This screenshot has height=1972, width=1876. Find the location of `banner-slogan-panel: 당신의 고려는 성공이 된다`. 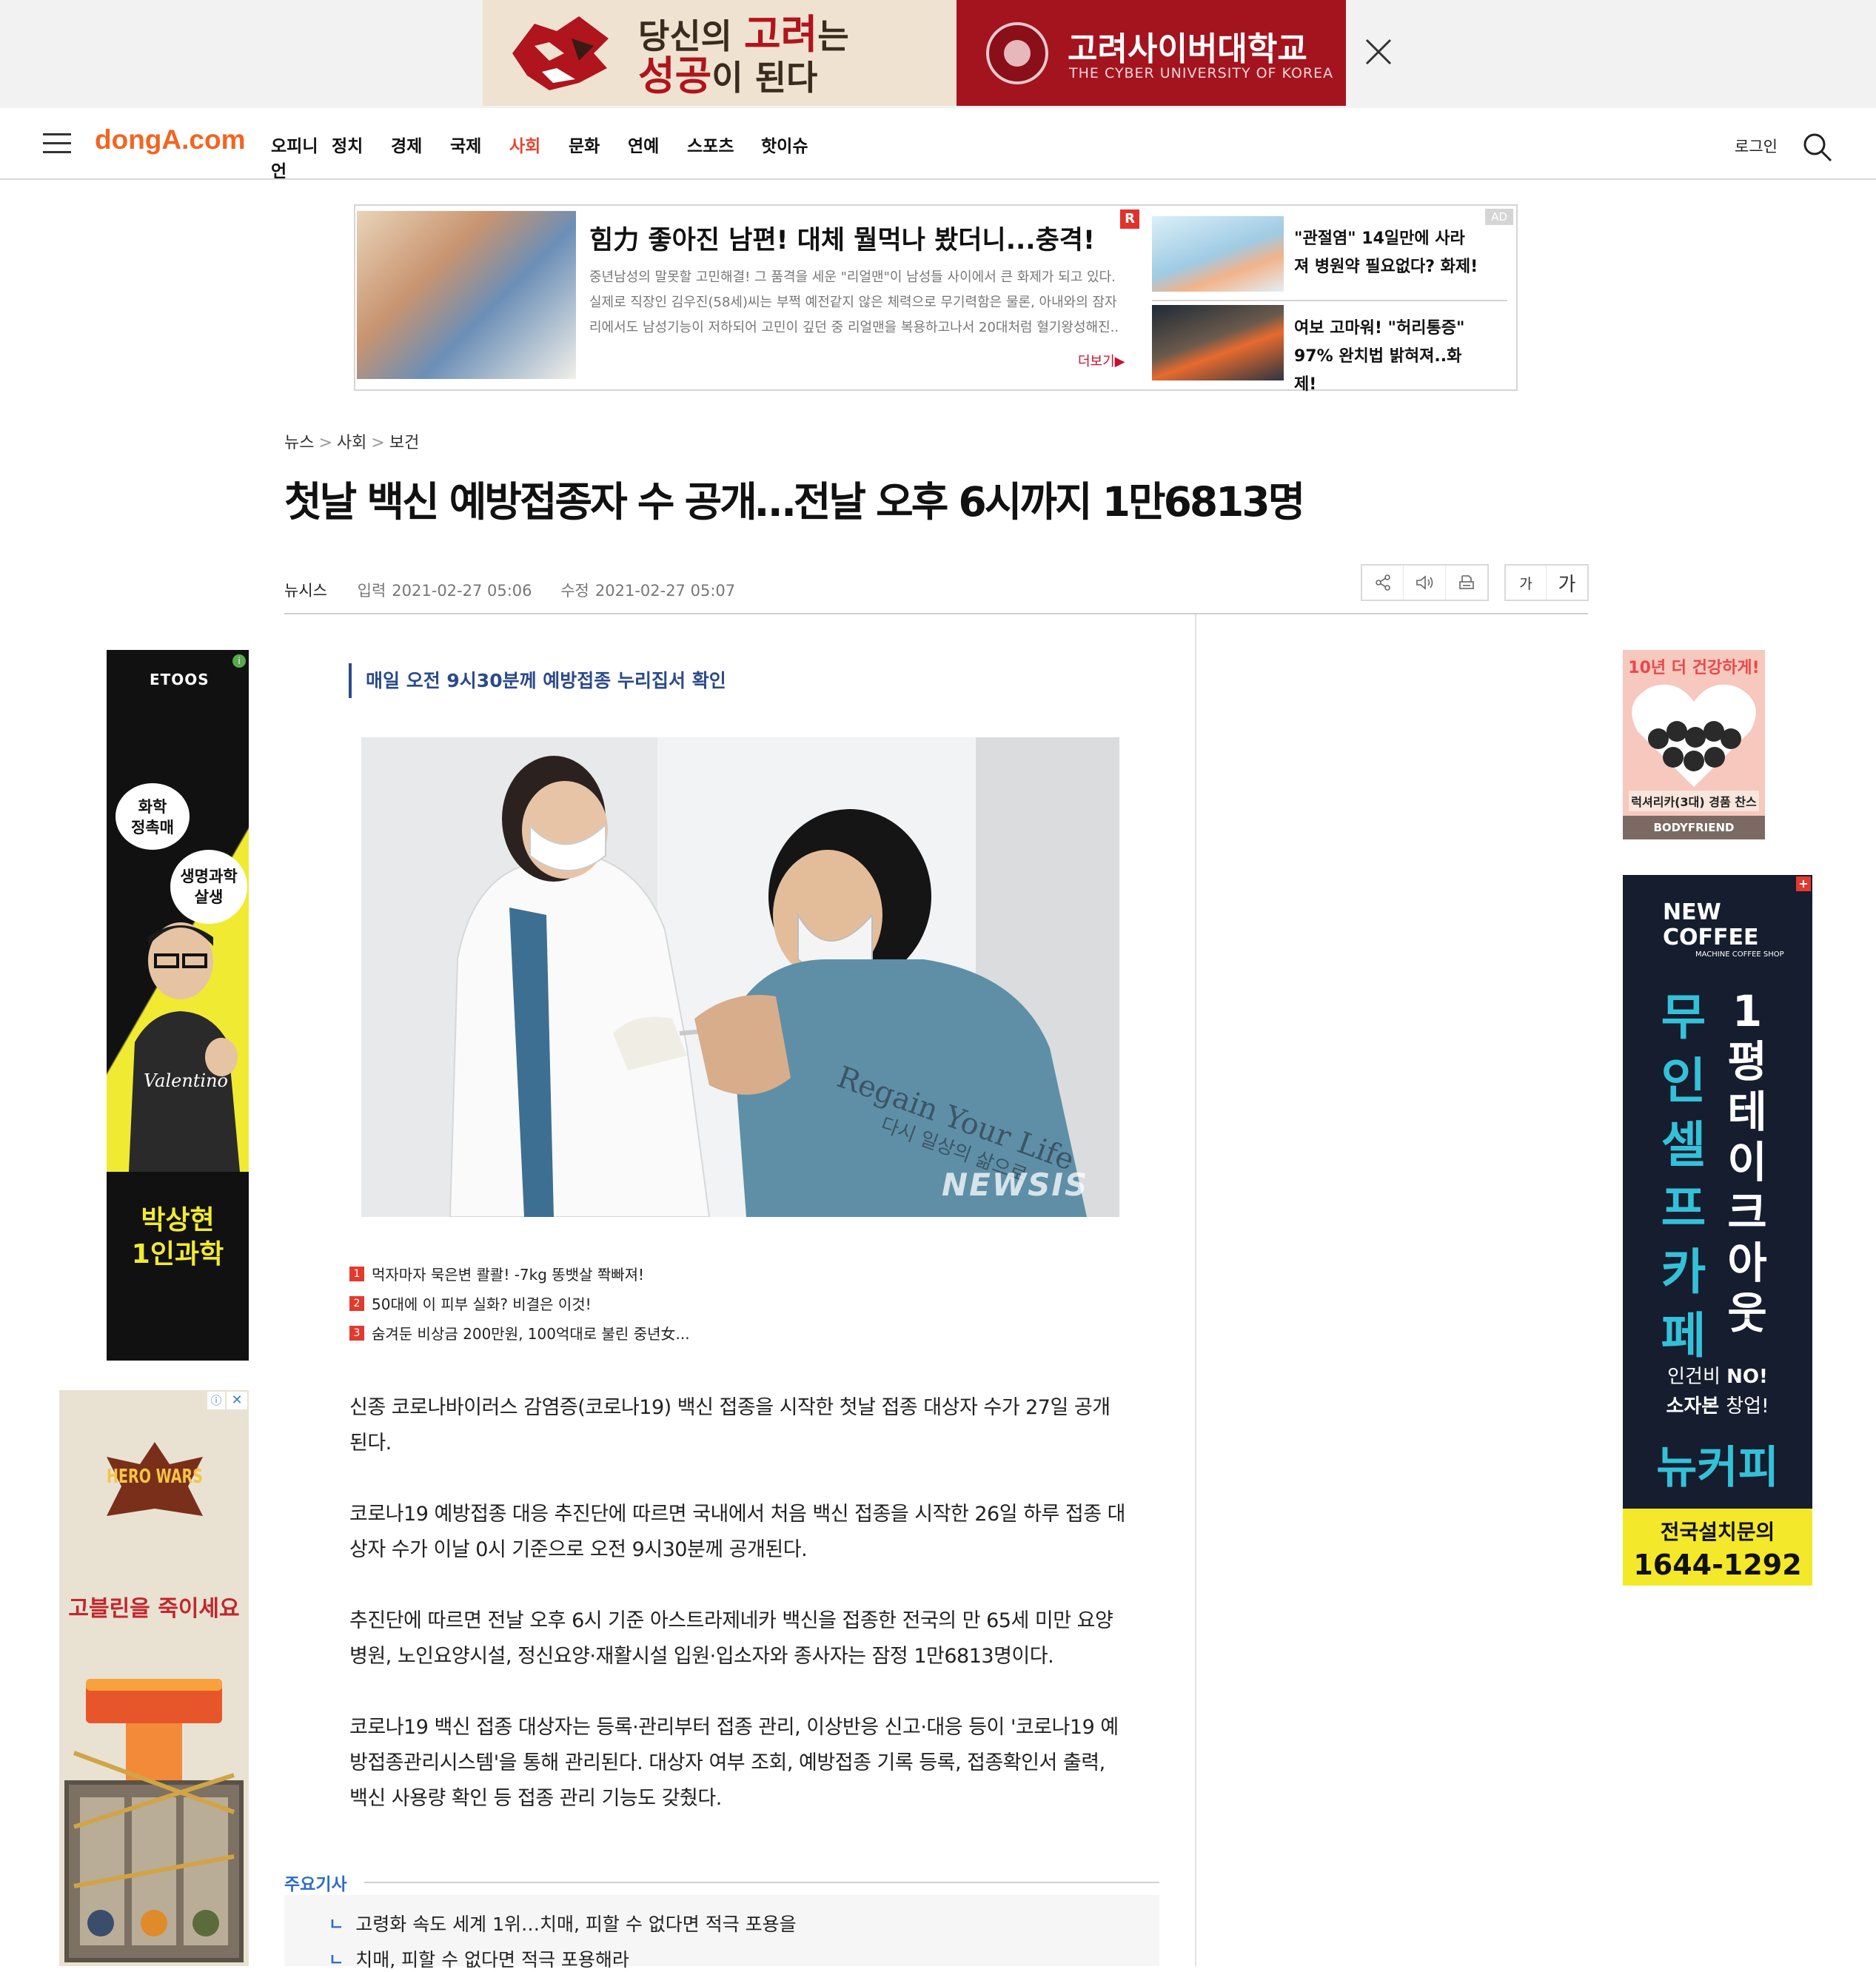

banner-slogan-panel: 당신의 고려는 성공이 된다 is located at coordinates (720, 53).